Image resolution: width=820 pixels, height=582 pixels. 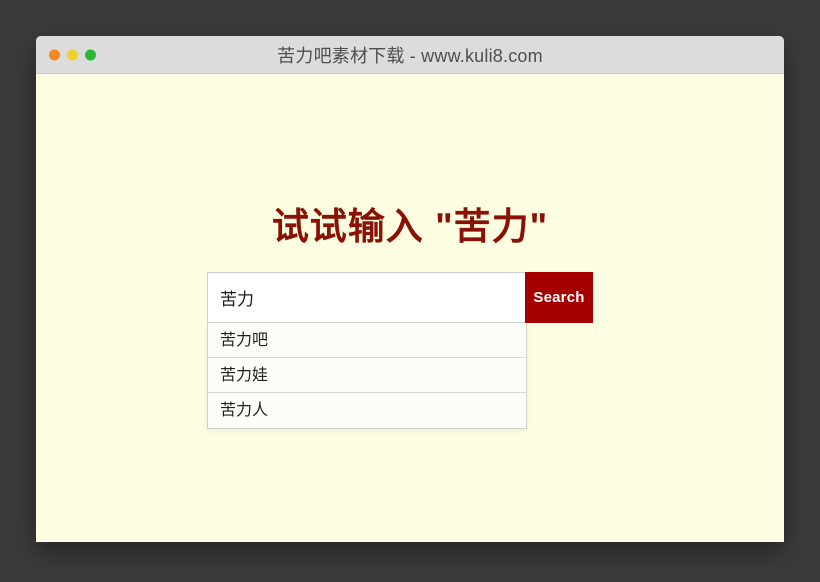 I want to click on suggestion-item: 苦力人, so click(x=367, y=410).